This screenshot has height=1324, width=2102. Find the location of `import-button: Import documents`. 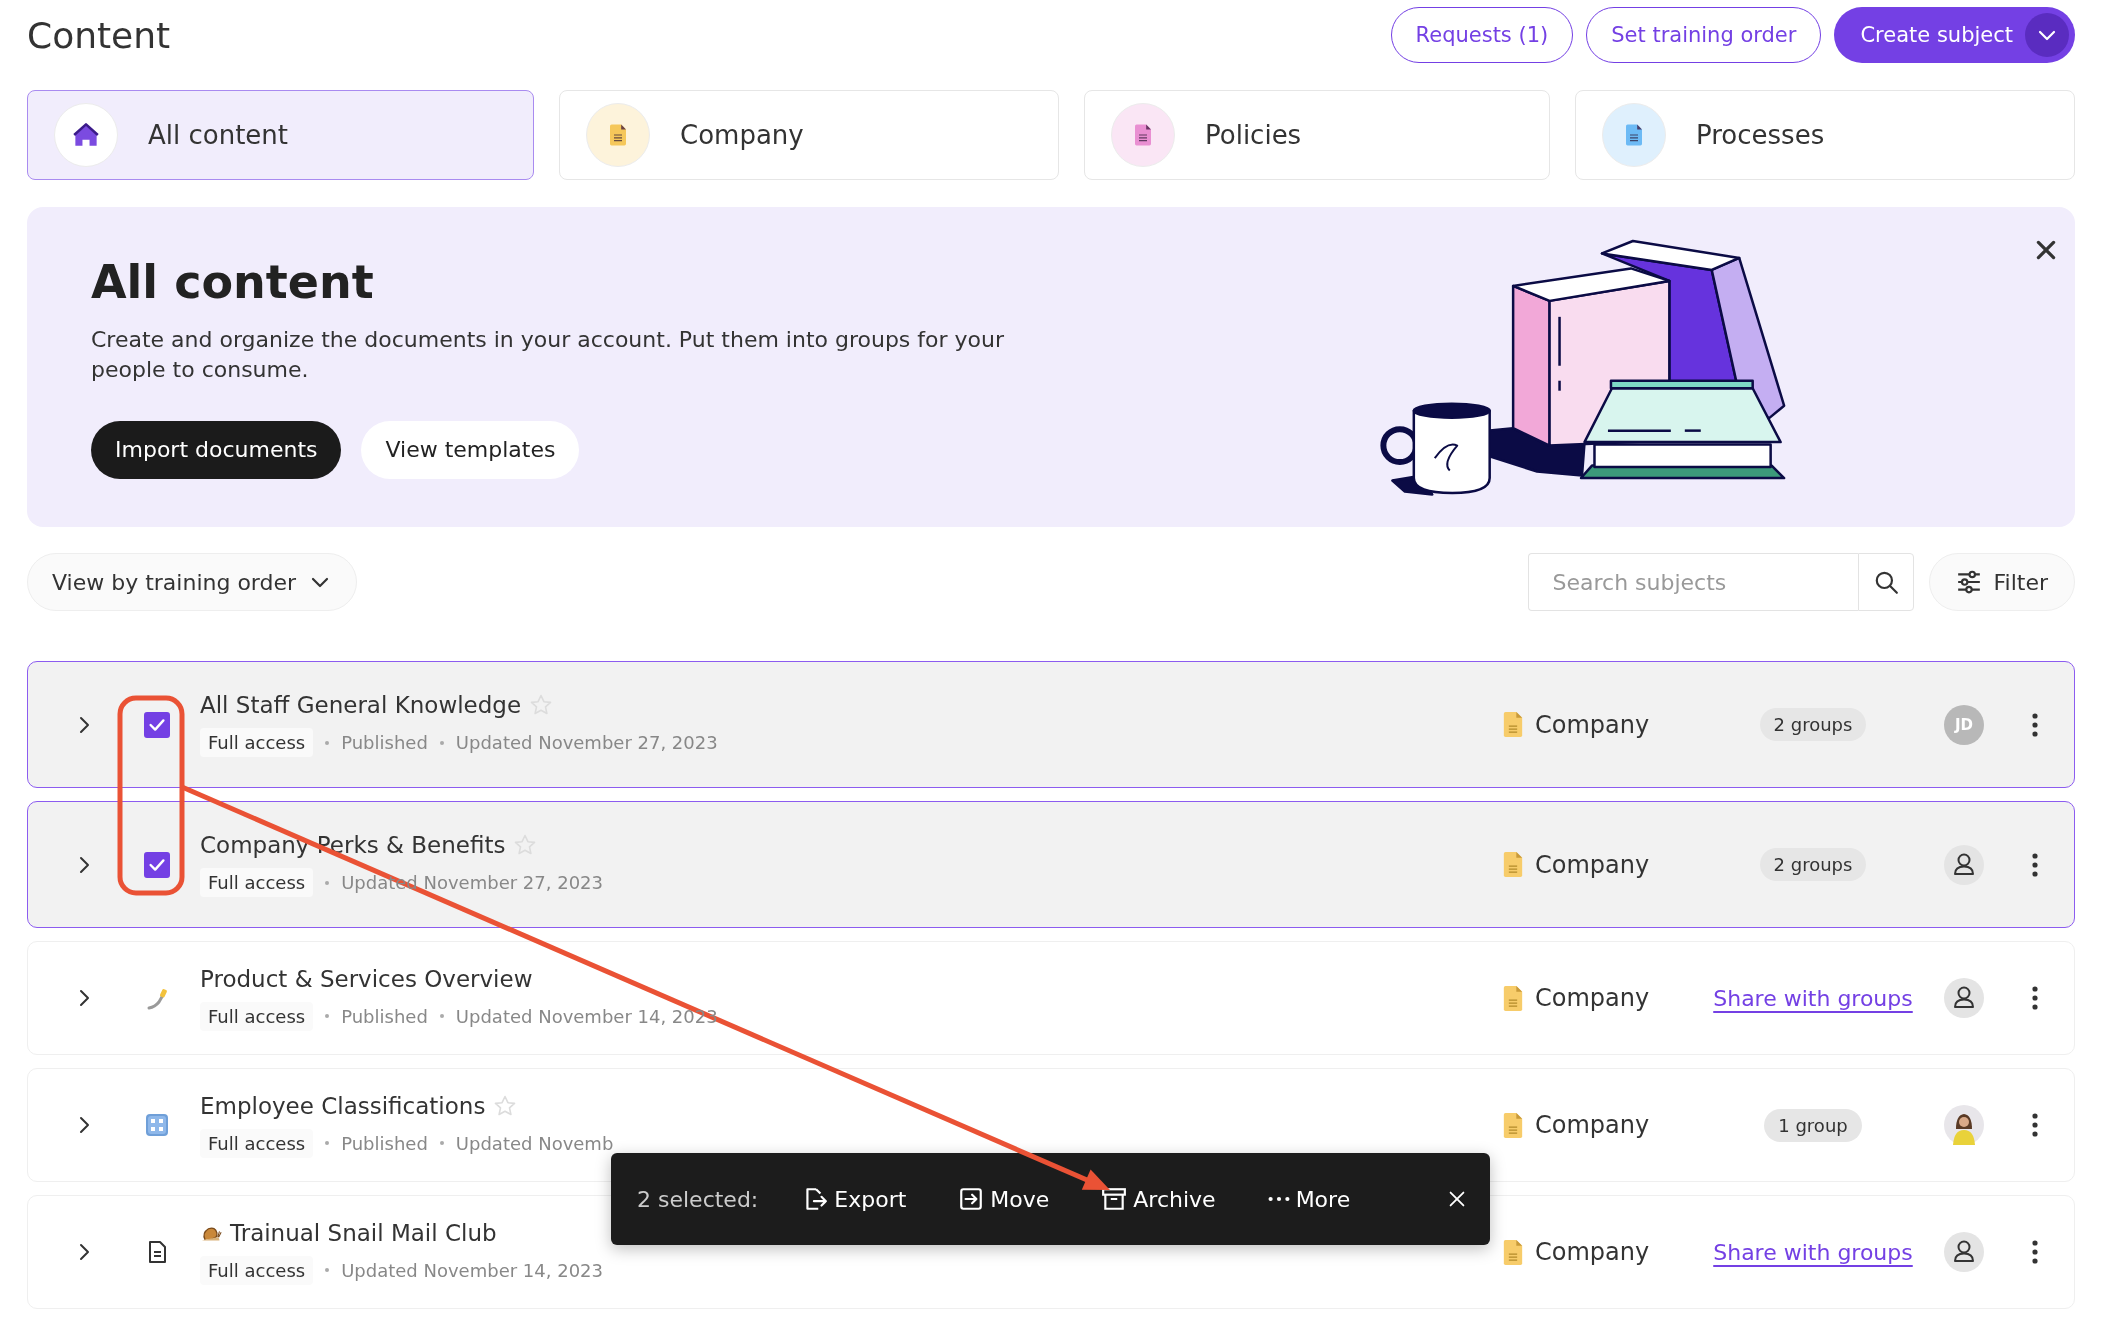

import-button: Import documents is located at coordinates (216, 449).